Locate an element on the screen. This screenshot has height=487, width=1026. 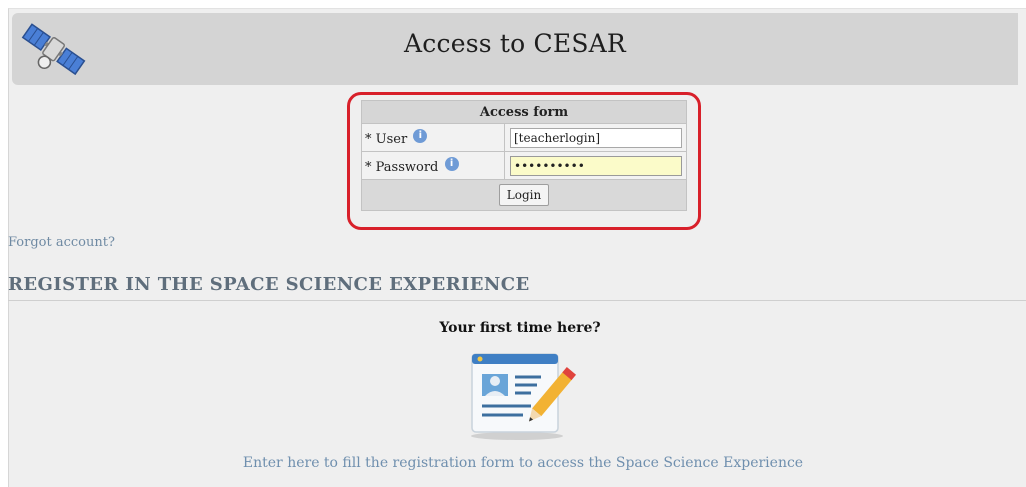
page-header: Access to CESAR is located at coordinates (515, 49).